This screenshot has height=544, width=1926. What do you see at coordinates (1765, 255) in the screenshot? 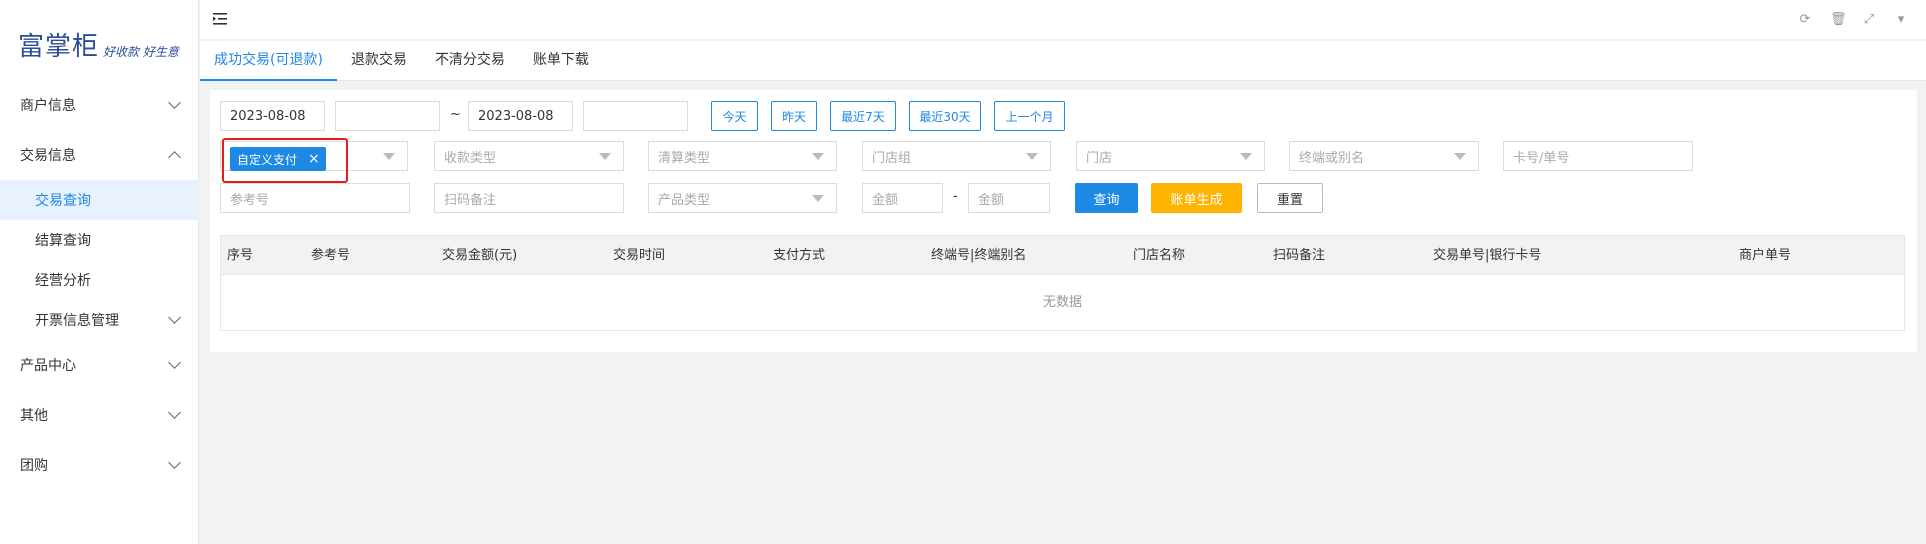
I see `col-merchant-order: 商户单号` at bounding box center [1765, 255].